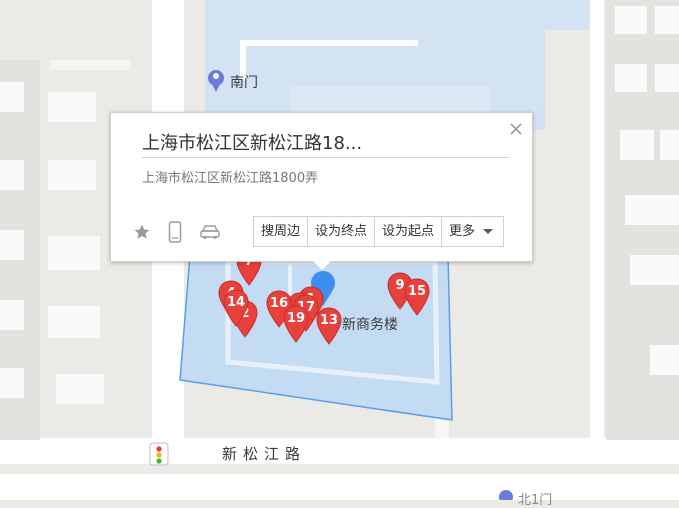 The height and width of the screenshot is (508, 679). I want to click on map-marker: 19, so click(296, 324).